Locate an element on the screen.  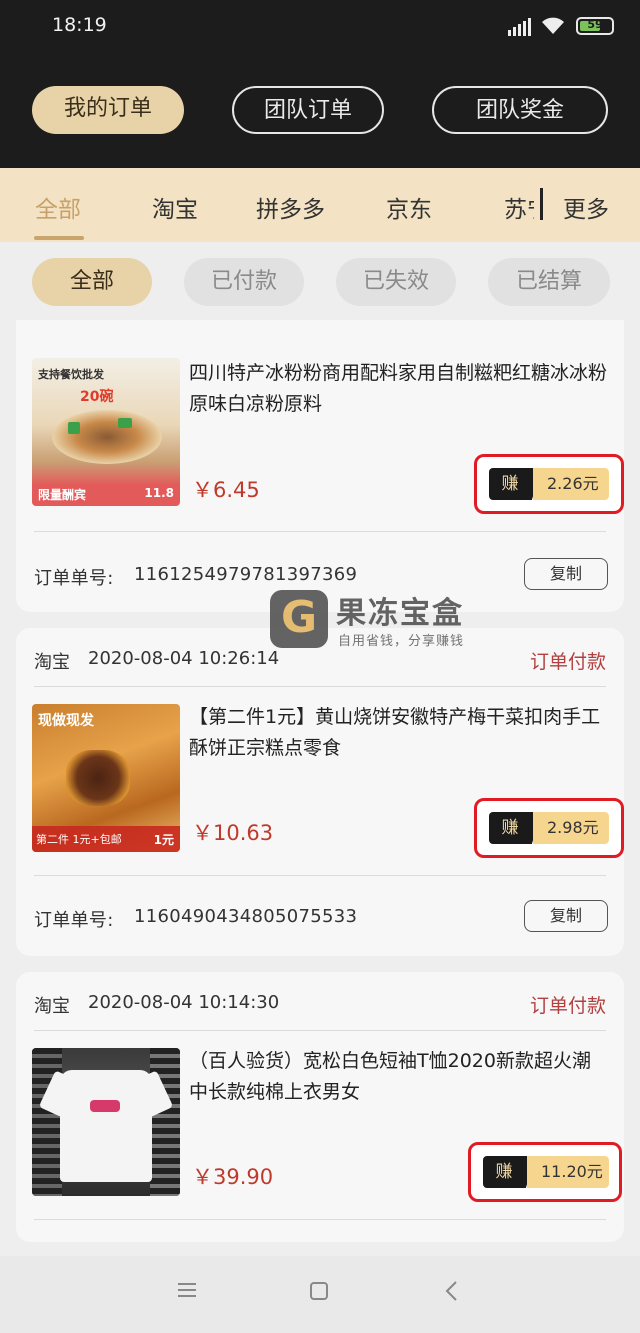
thumb-text: 11.8 is located at coordinates (159, 493).